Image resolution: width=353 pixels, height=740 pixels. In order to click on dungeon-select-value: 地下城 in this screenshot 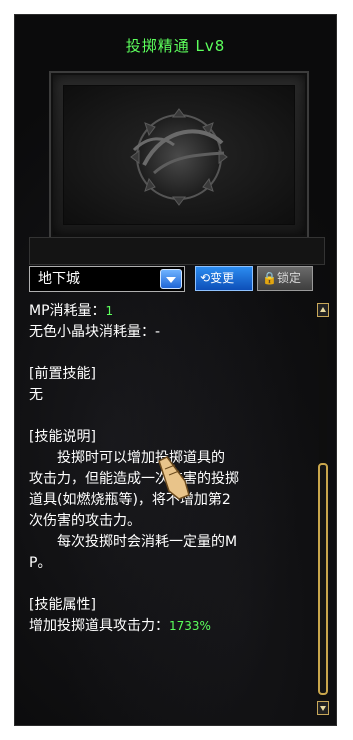, I will do `click(59, 279)`.